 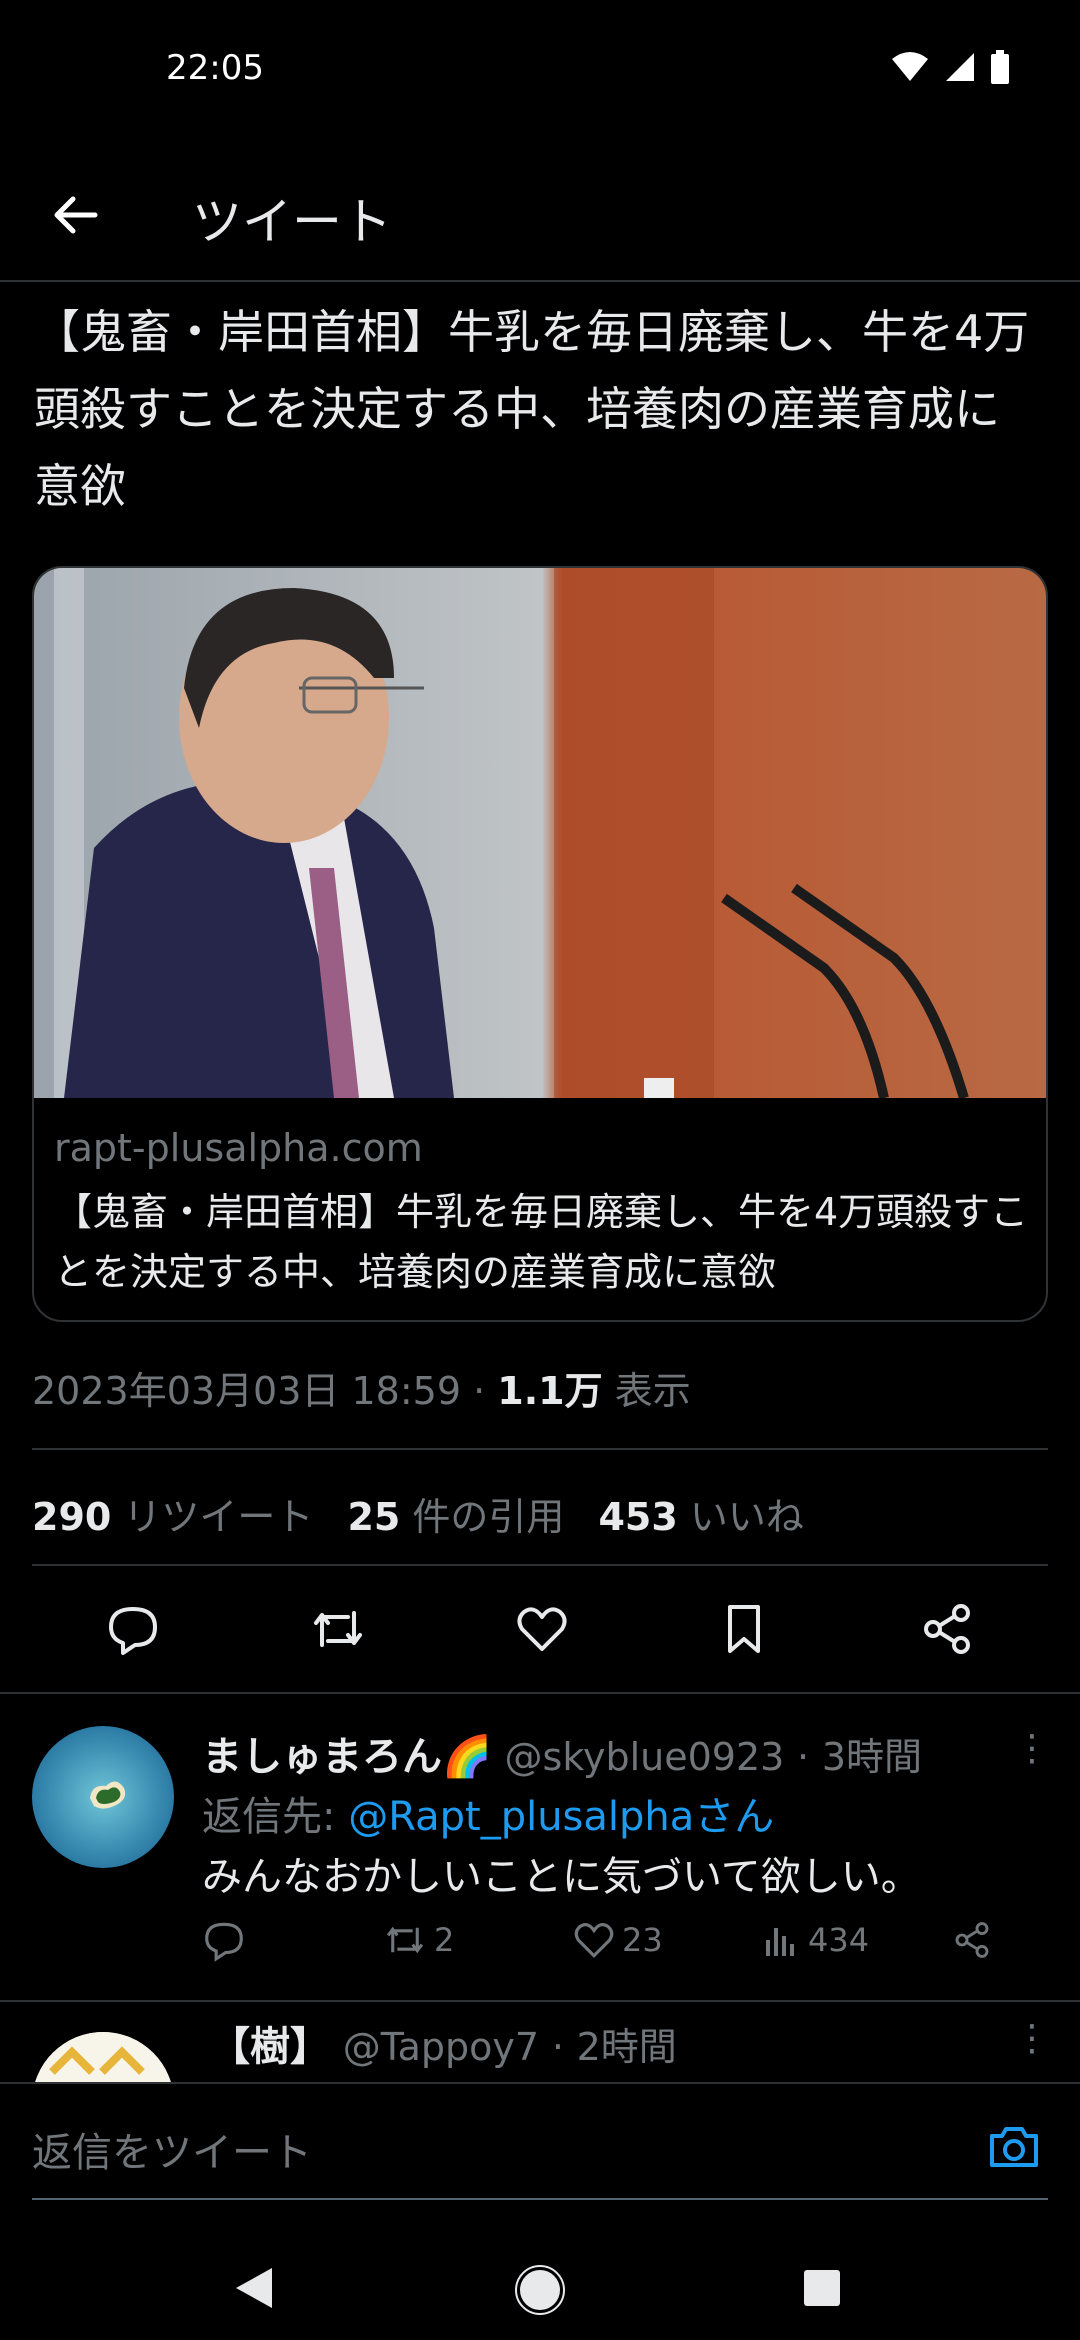 I want to click on reply-time: 2時間, so click(x=626, y=2047).